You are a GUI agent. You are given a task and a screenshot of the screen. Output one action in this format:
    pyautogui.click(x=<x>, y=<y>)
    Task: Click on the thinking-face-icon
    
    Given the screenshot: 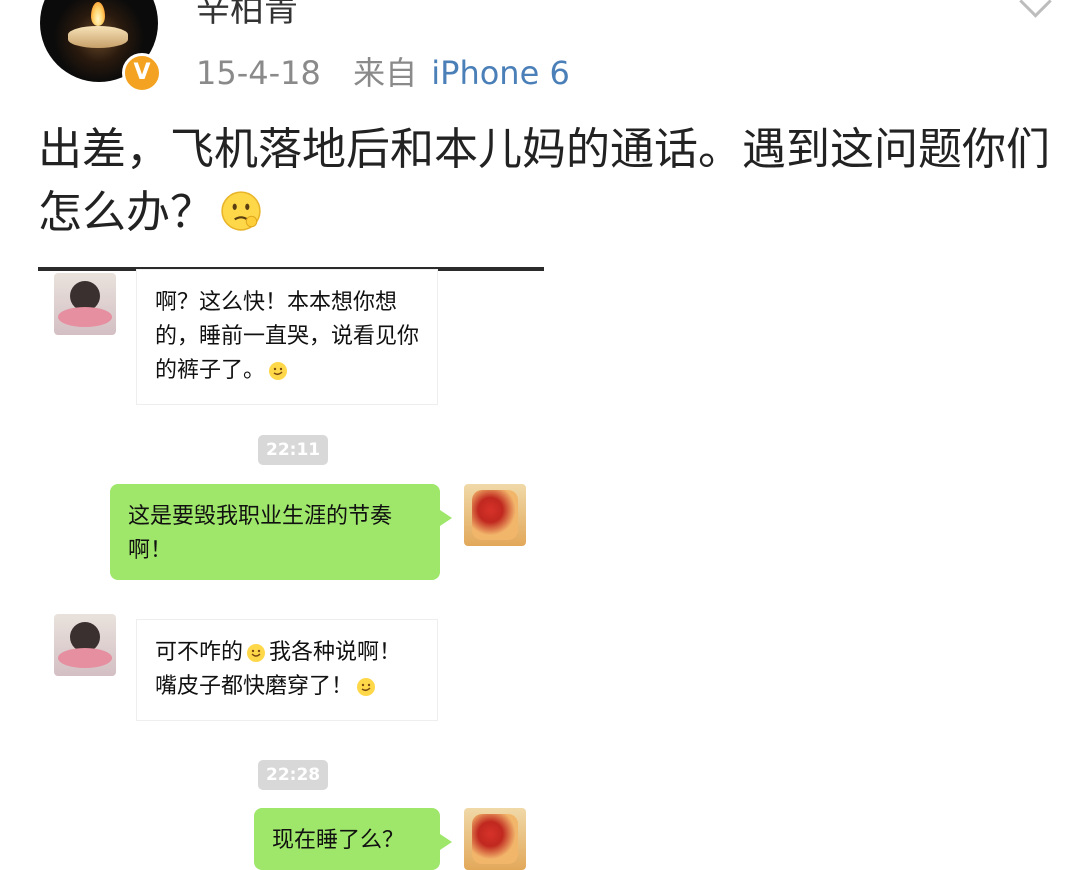 What is the action you would take?
    pyautogui.click(x=241, y=211)
    